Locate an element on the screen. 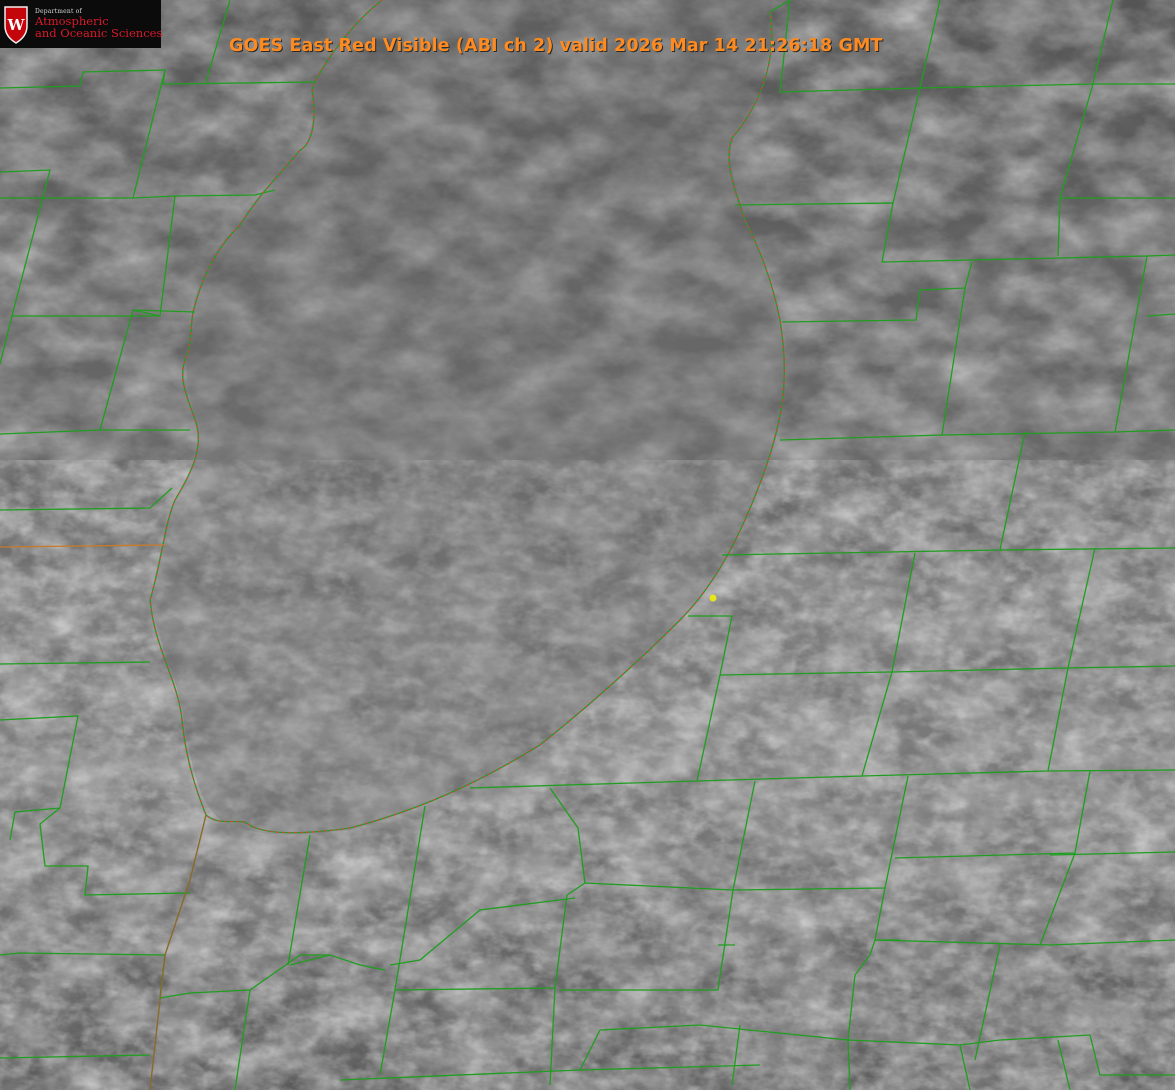 This screenshot has height=1090, width=1175. logo-line-oceanic: and Oceanic Sciences is located at coordinates (99, 33).